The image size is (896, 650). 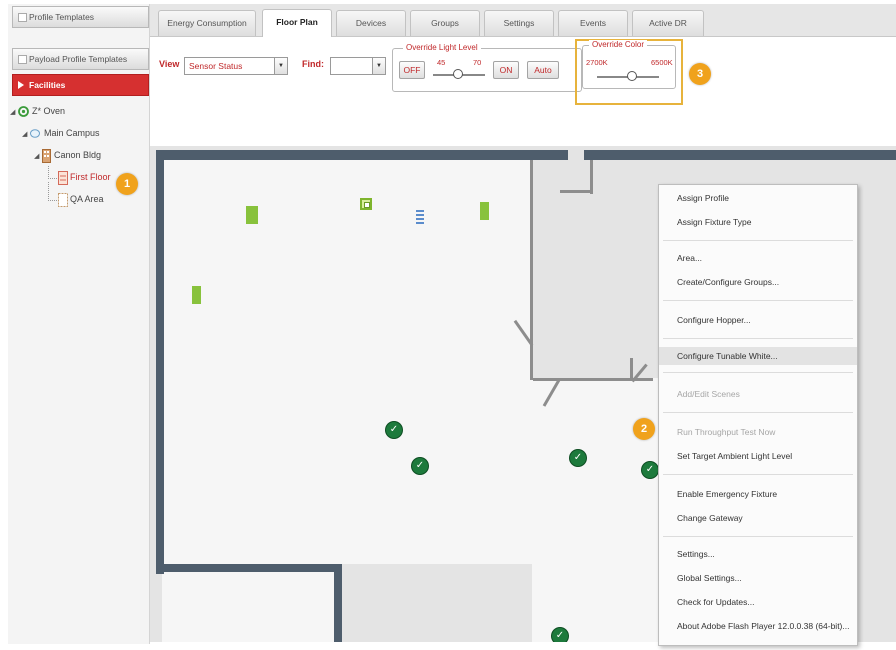 What do you see at coordinates (758, 222) in the screenshot?
I see `menu-item-assign-fixture-type: Assign Fixture Type` at bounding box center [758, 222].